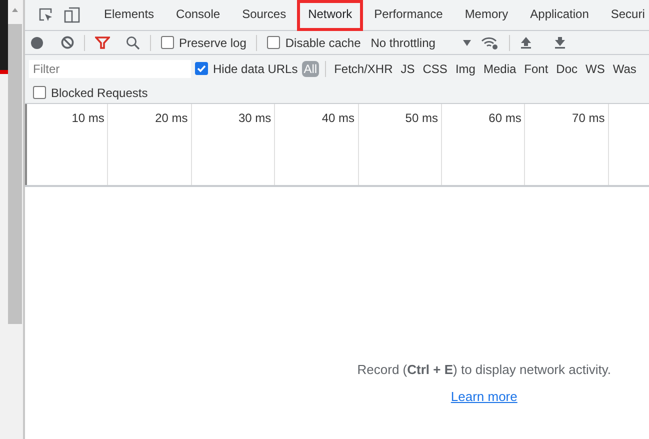 The width and height of the screenshot is (649, 439). Describe the element at coordinates (467, 43) in the screenshot. I see `caret-icon` at that location.